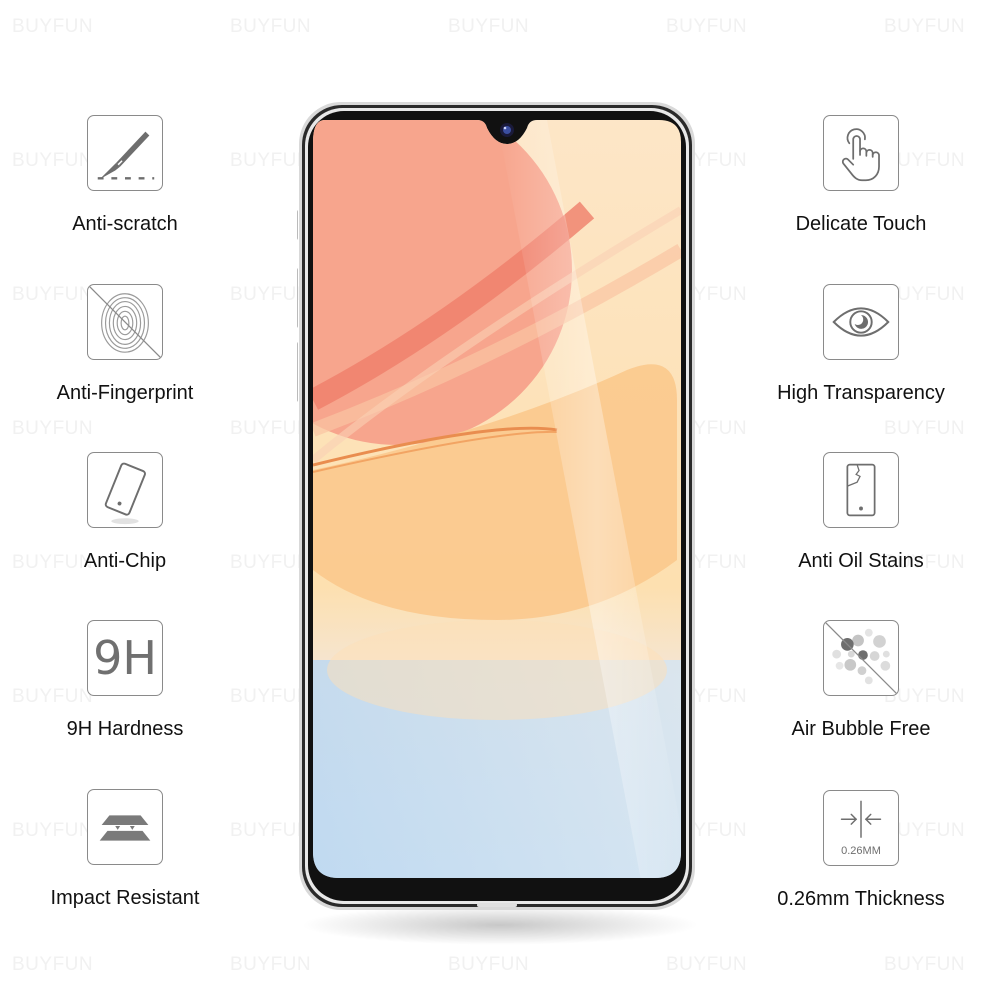 This screenshot has height=1000, width=1000. What do you see at coordinates (125, 827) in the screenshot?
I see `stacked-layers-icon` at bounding box center [125, 827].